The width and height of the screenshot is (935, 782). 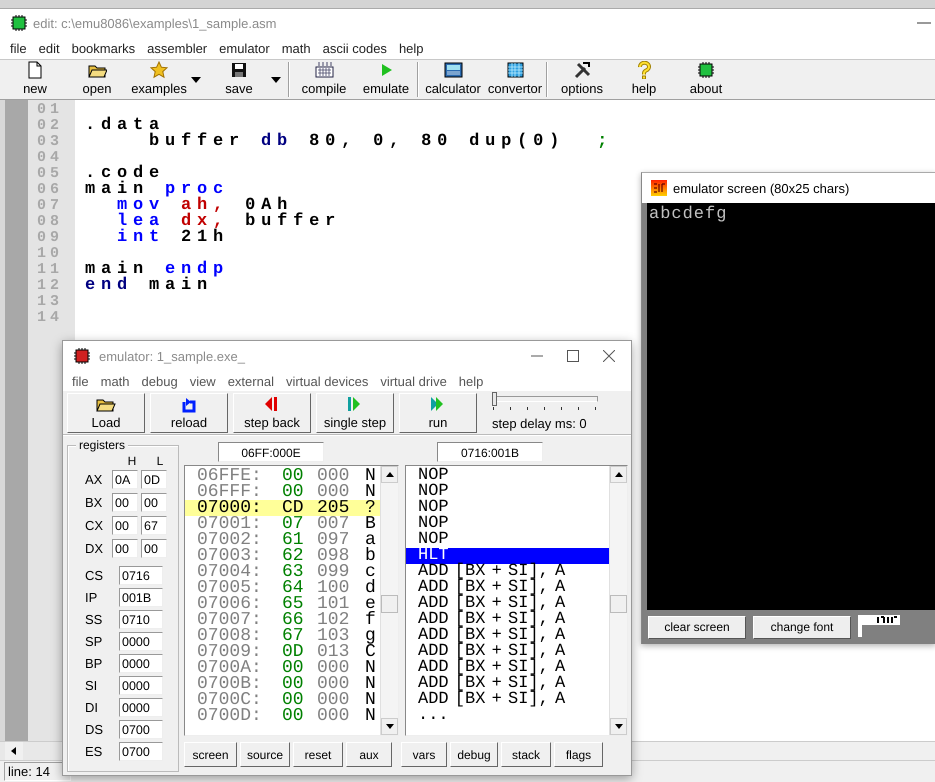 What do you see at coordinates (282, 716) in the screenshot?
I see `memory-row: 0700D: 00 000 N` at bounding box center [282, 716].